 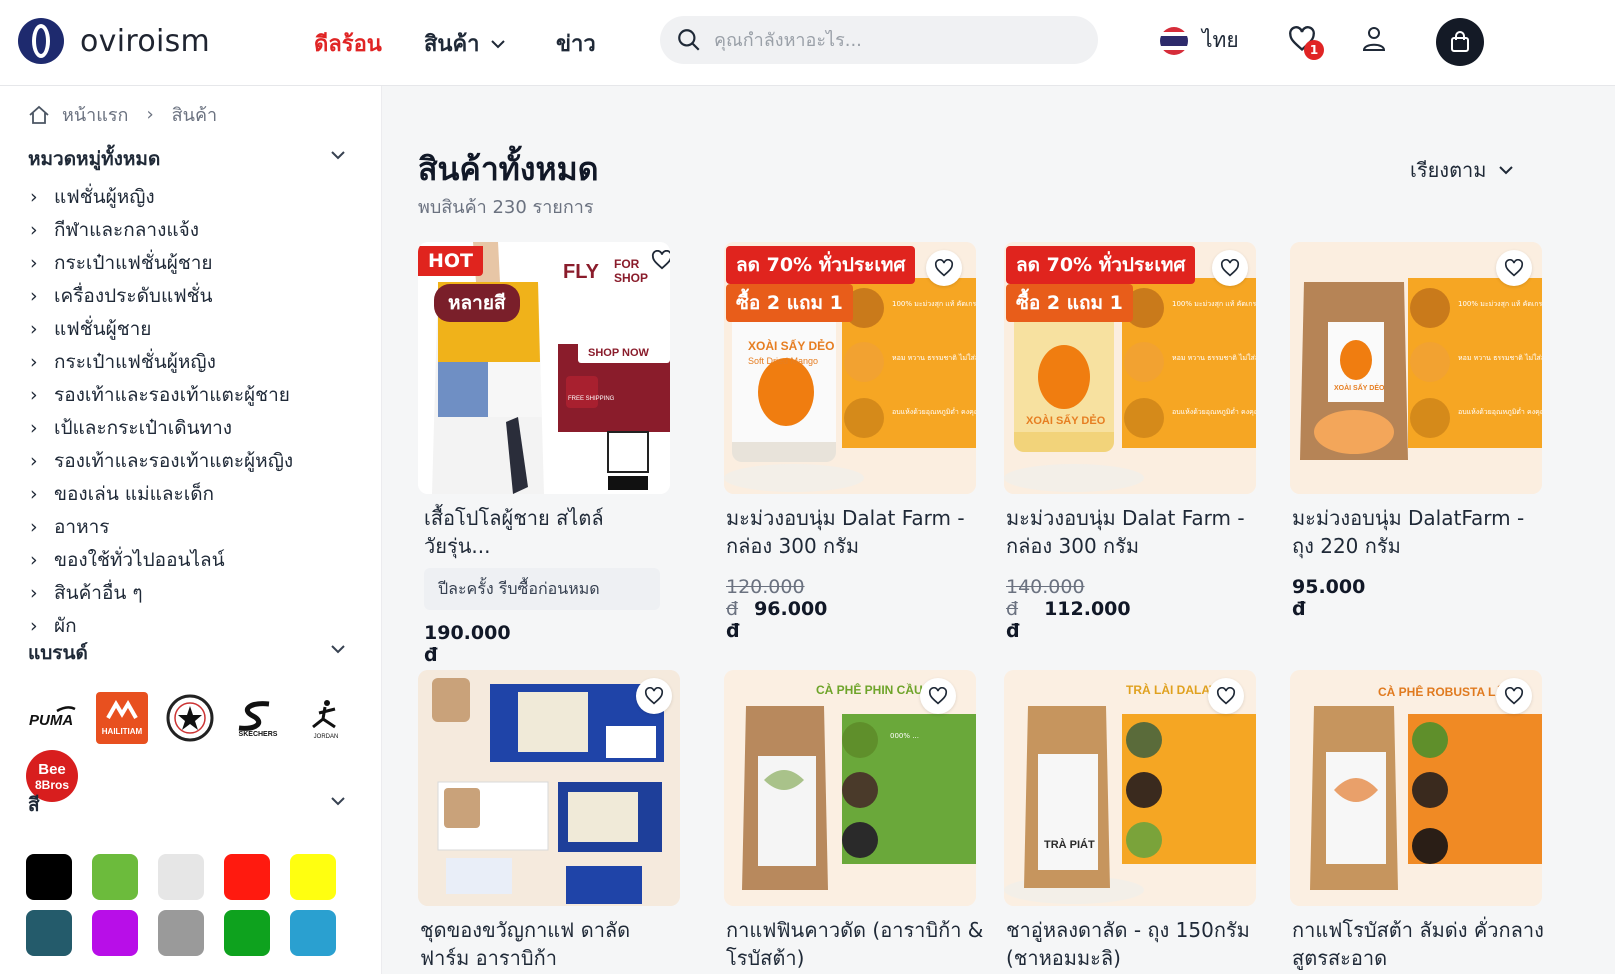 What do you see at coordinates (1306, 43) in the screenshot?
I see `wishlist-button: 1` at bounding box center [1306, 43].